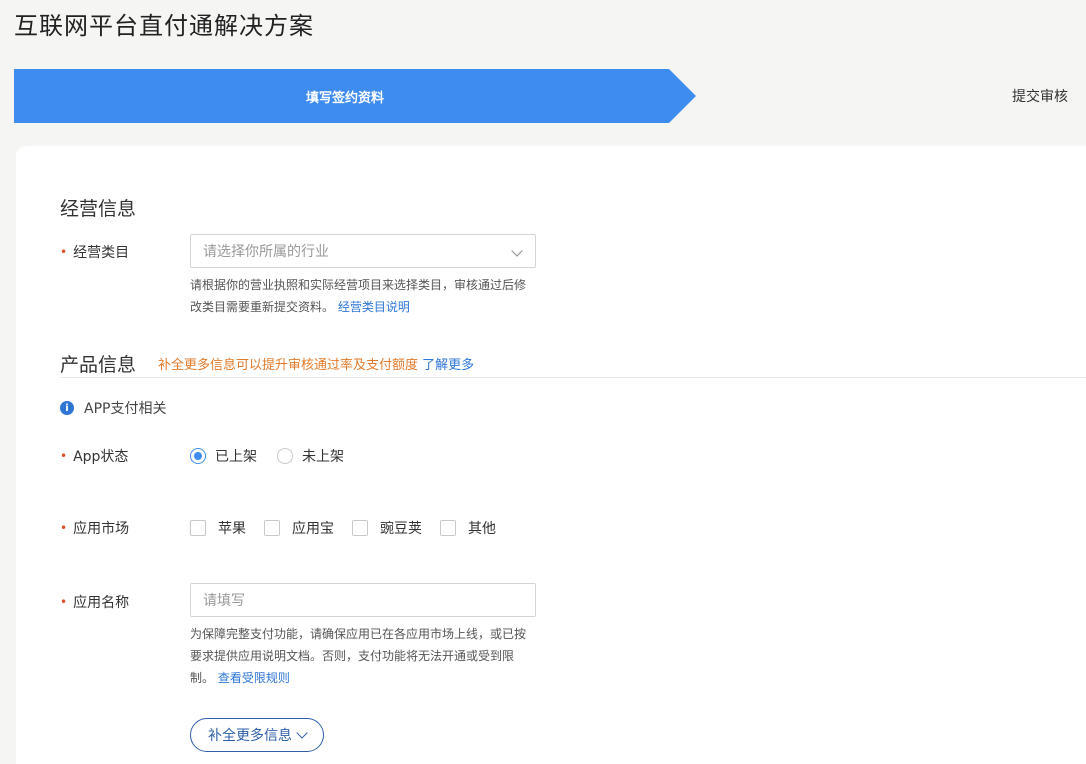 The width and height of the screenshot is (1086, 764). I want to click on learn-more-link: 了解更多, so click(448, 365).